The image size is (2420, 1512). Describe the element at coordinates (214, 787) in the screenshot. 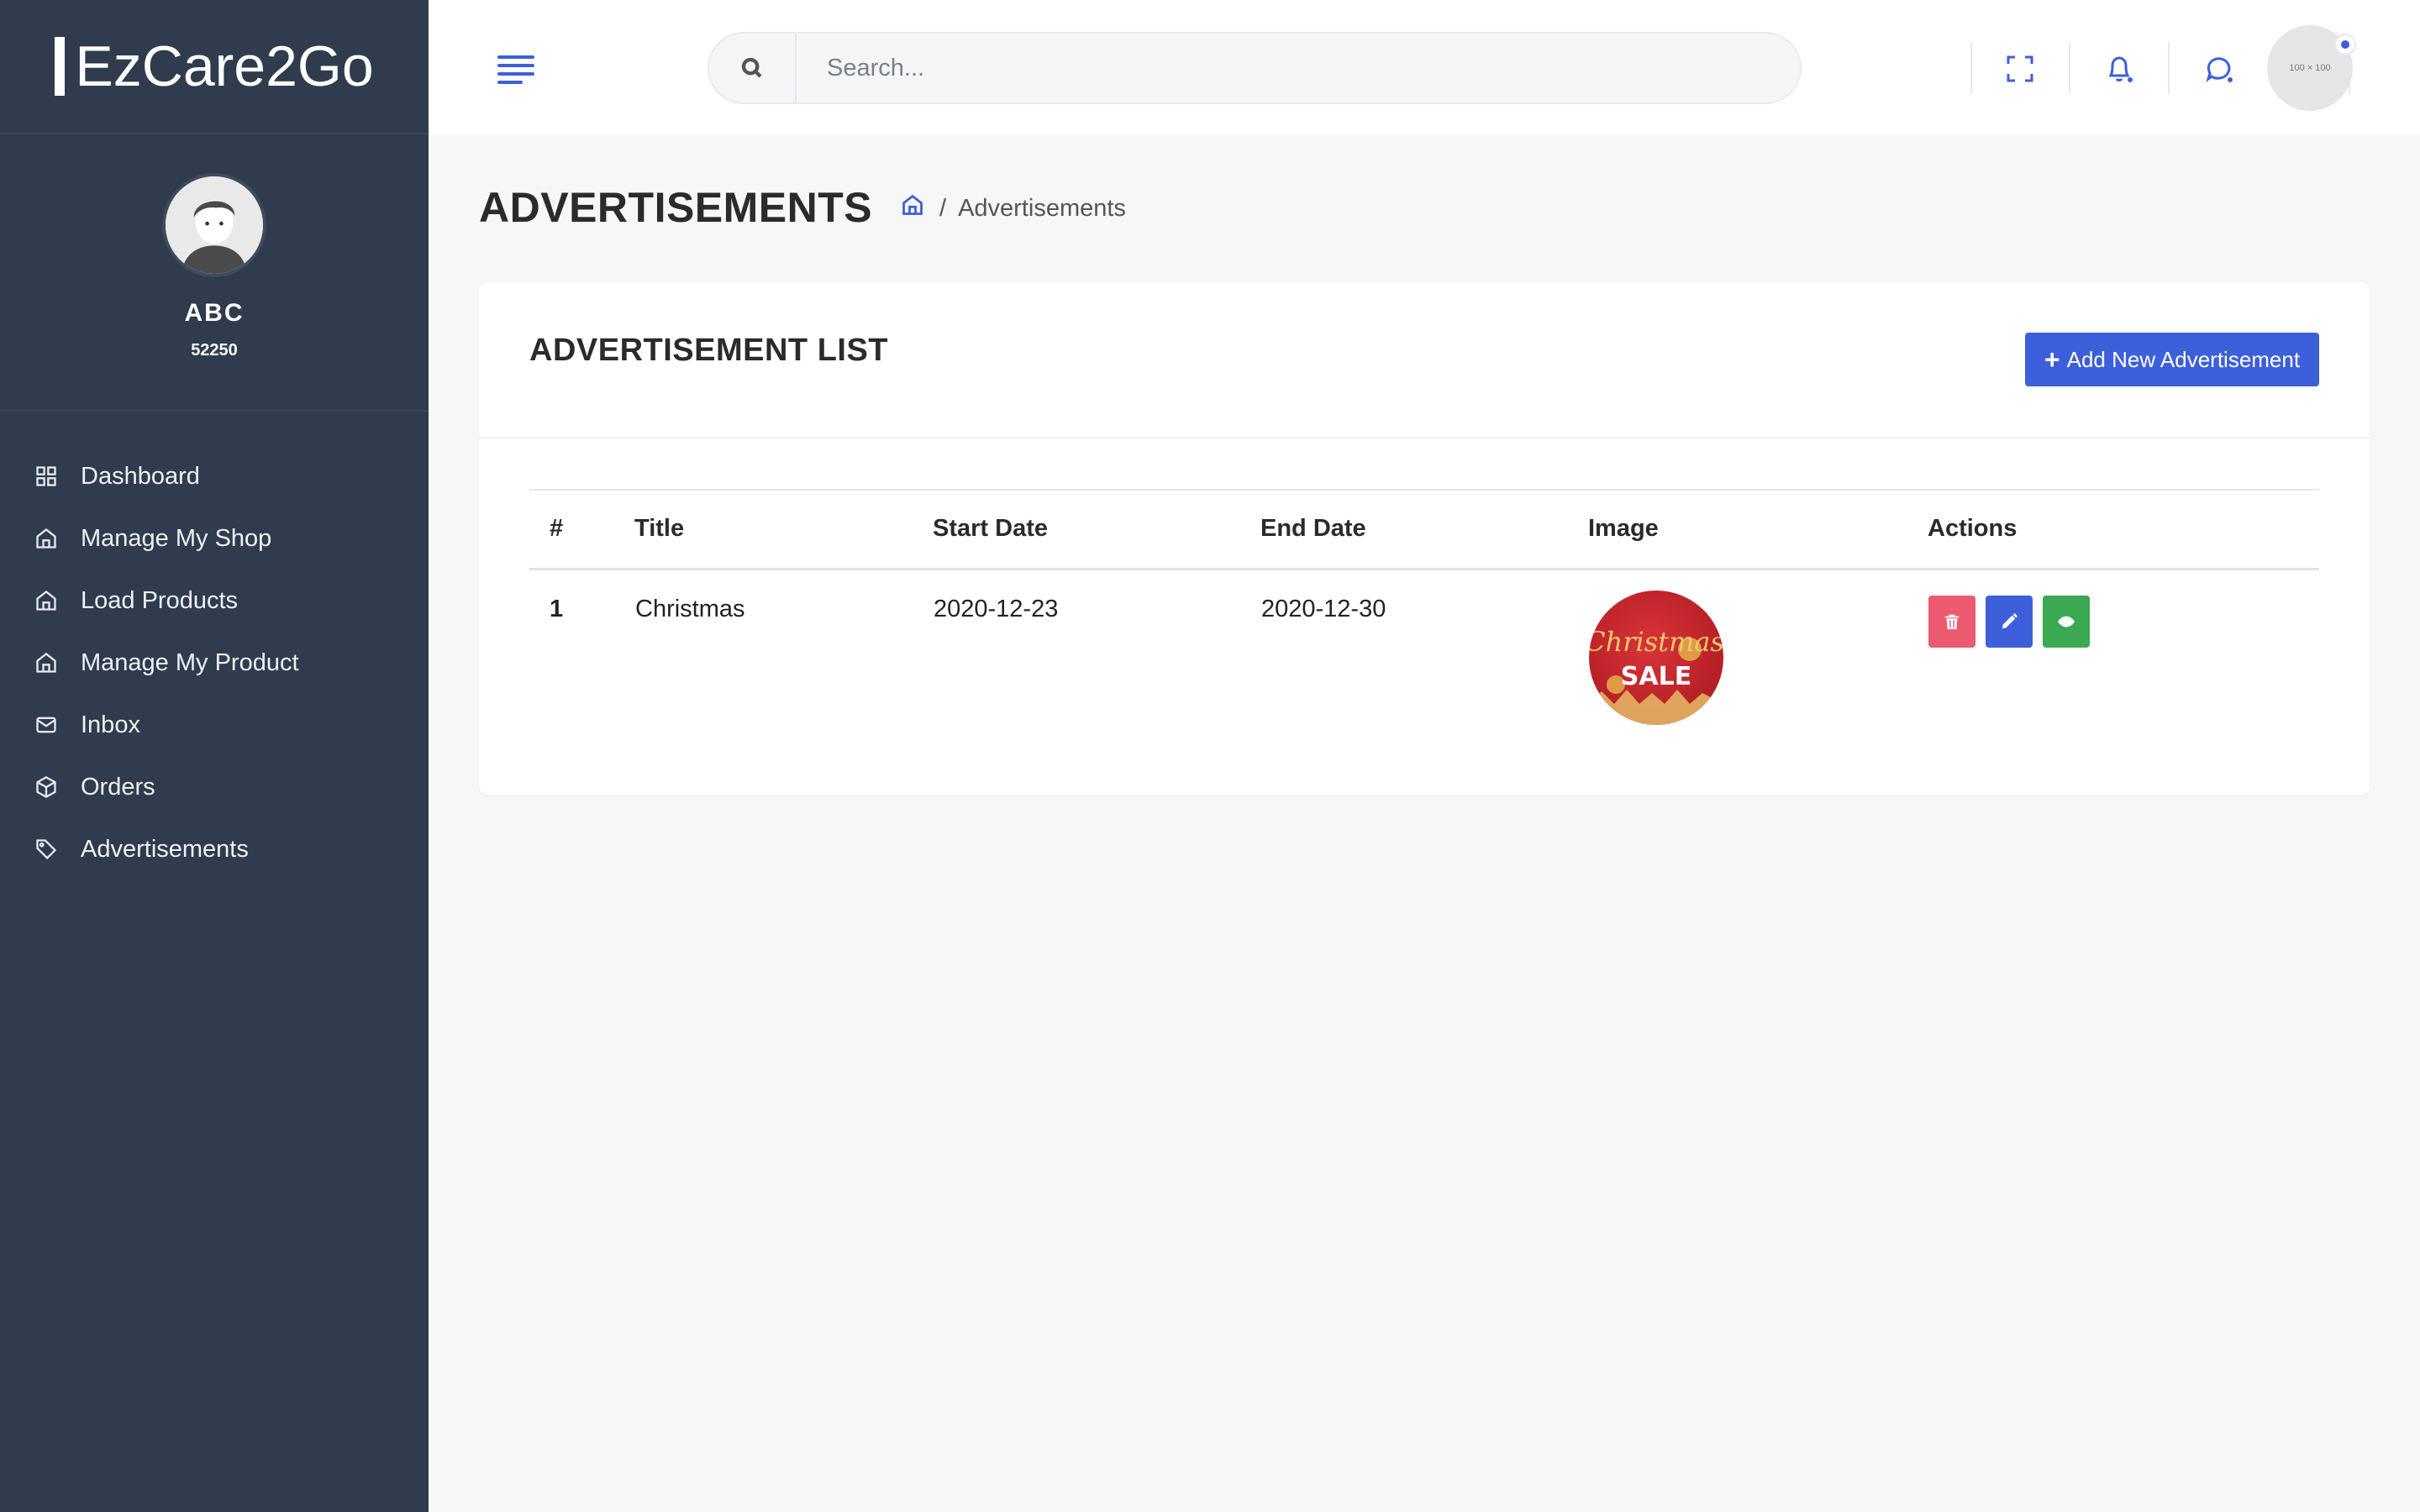

I see `sidebar-item-orders: Orders` at that location.